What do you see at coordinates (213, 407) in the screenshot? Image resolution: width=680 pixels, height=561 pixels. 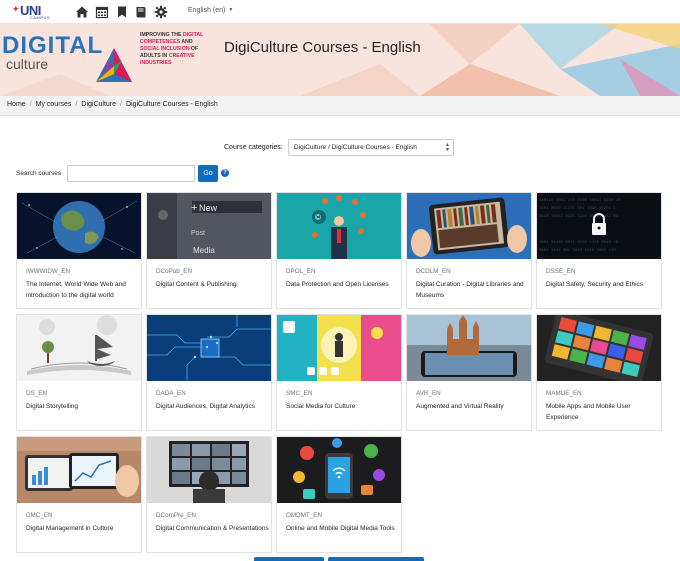 I see `course-title: Digital Audiences, Digital Analytics` at bounding box center [213, 407].